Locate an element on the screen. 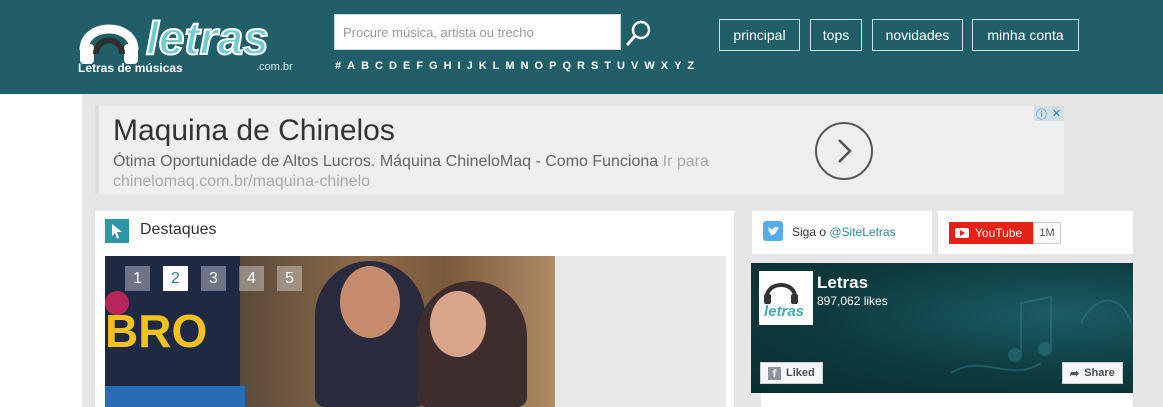 The image size is (1163, 407). alpha-link: C is located at coordinates (379, 66).